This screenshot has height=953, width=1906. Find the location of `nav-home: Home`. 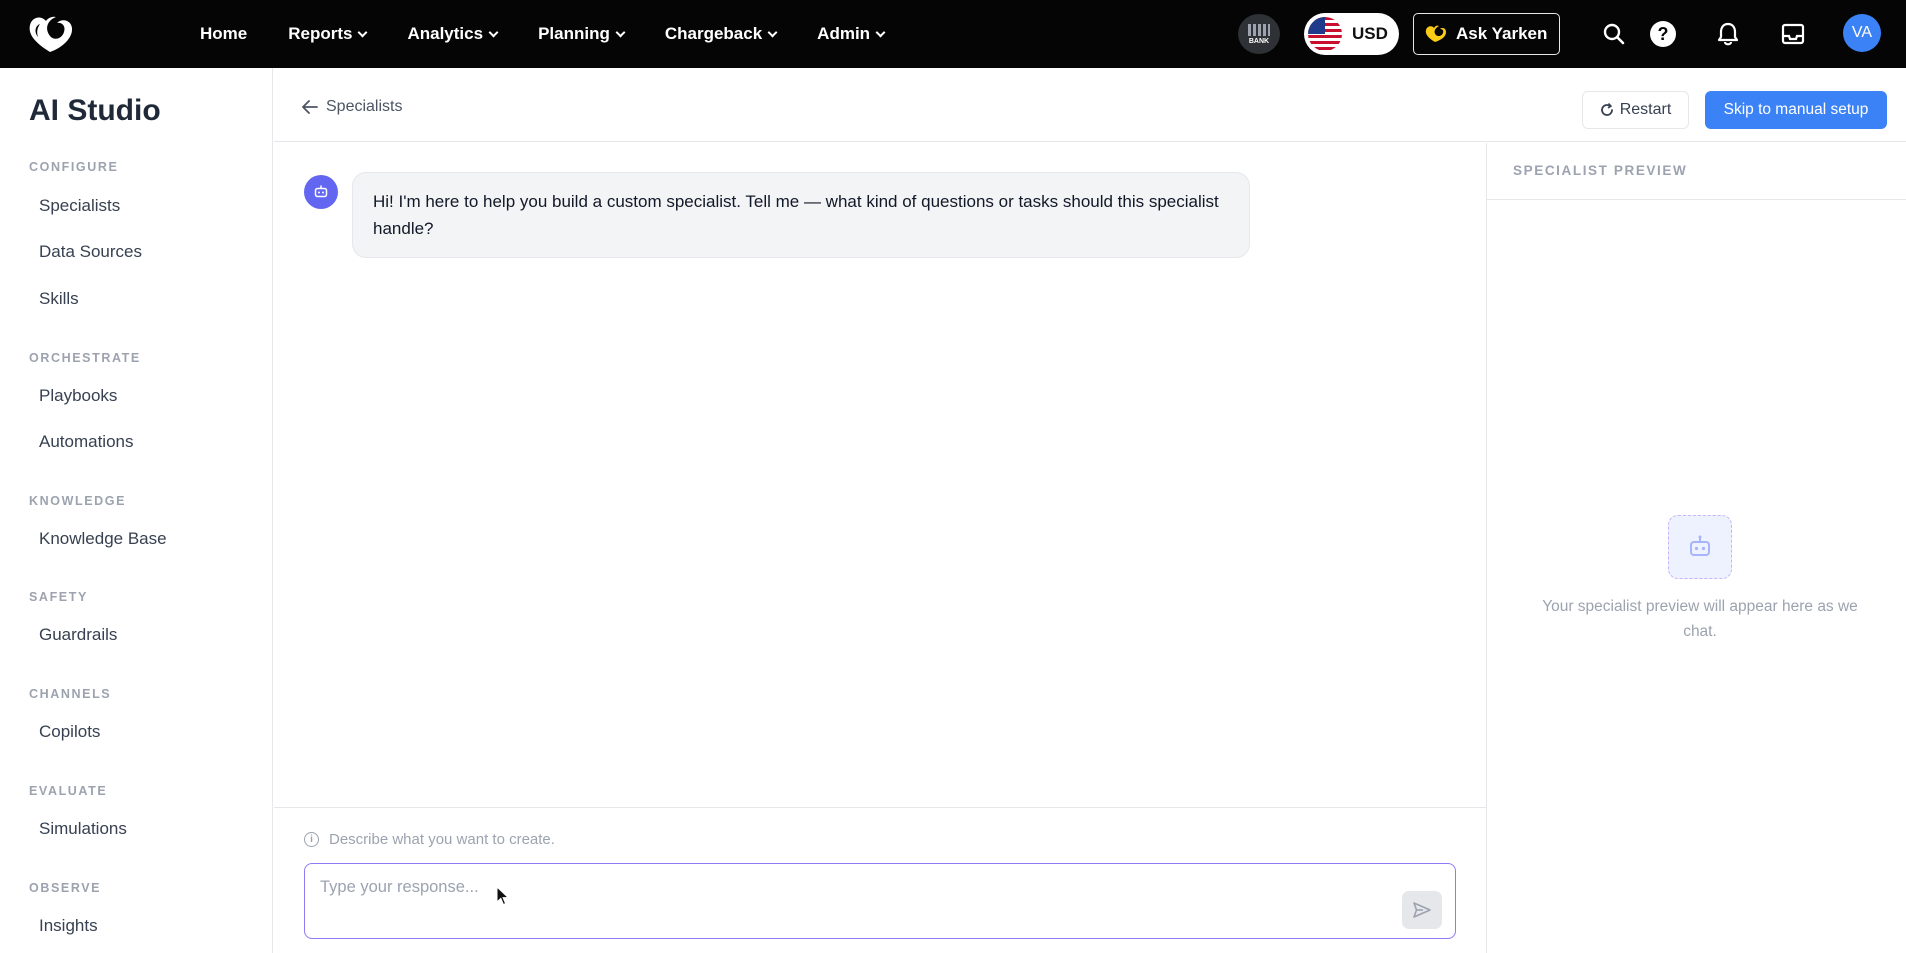

nav-home: Home is located at coordinates (223, 34).